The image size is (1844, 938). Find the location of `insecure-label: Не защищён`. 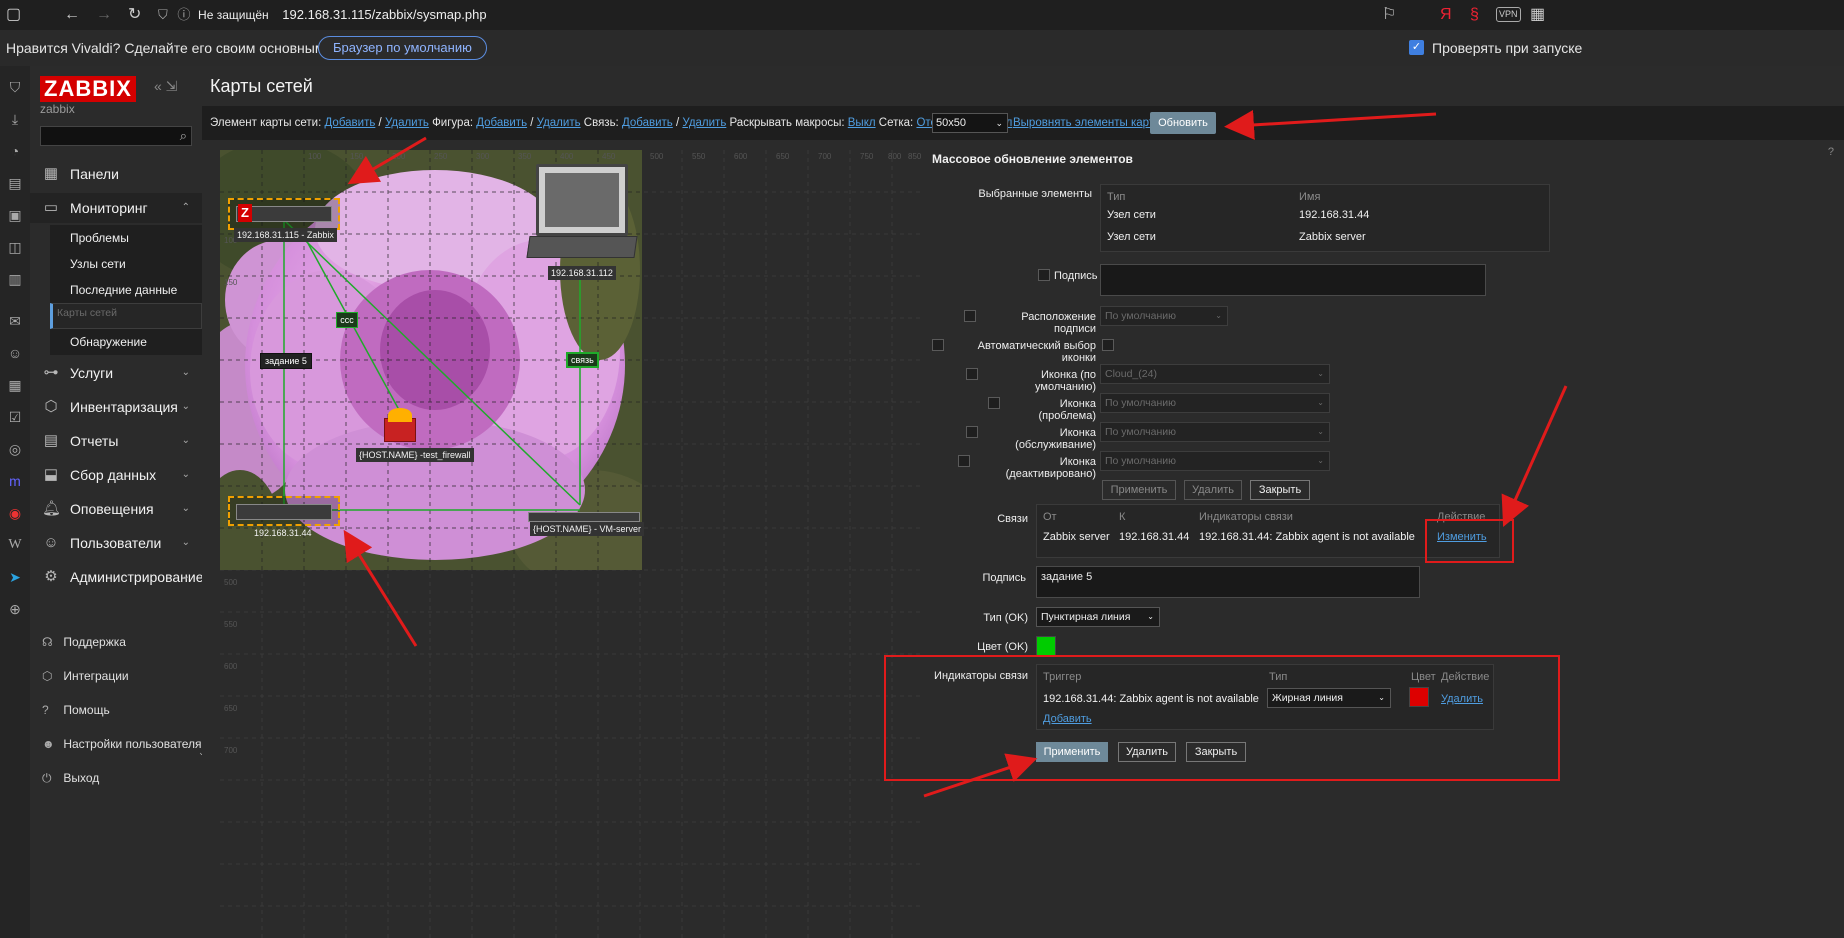

insecure-label: Не защищён is located at coordinates (233, 15).